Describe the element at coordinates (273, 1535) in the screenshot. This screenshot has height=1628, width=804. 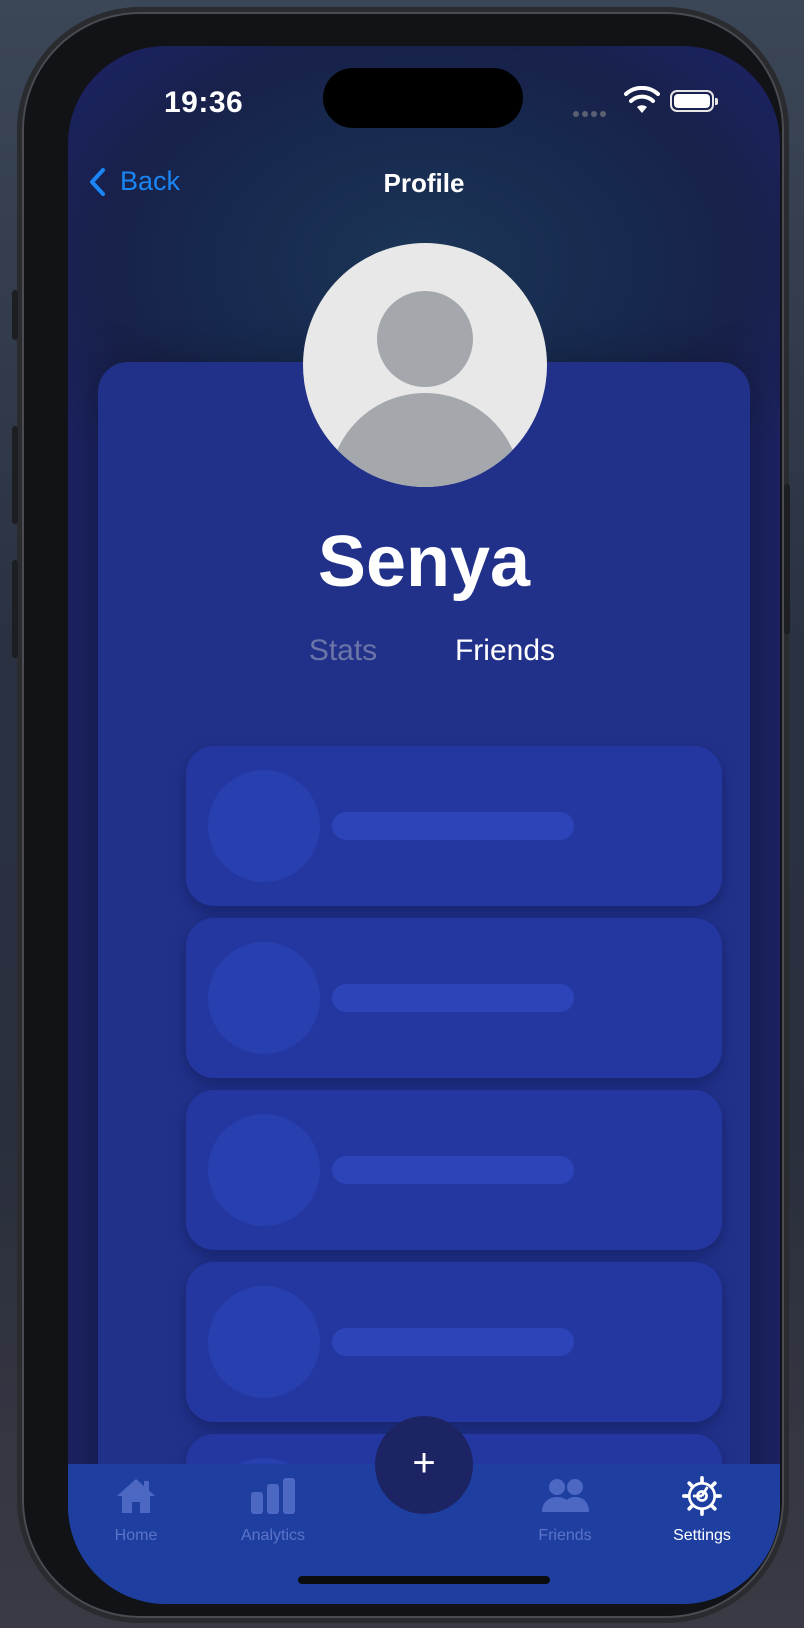
I see `tab-bar-analytics-label: Analytics` at that location.